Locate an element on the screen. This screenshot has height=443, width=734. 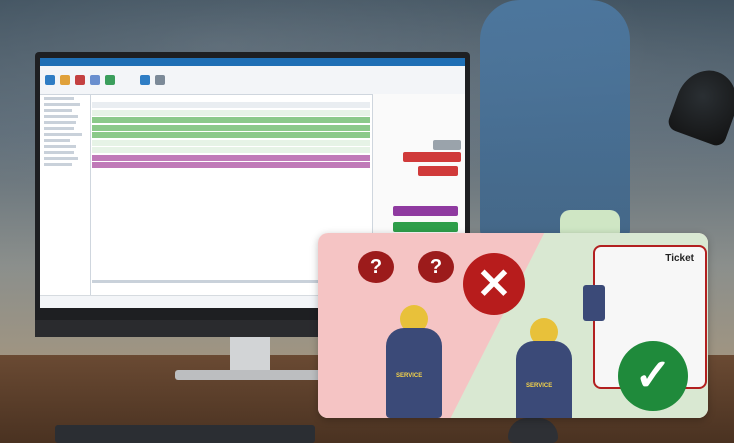
gear-icon is located at coordinates (80, 80).